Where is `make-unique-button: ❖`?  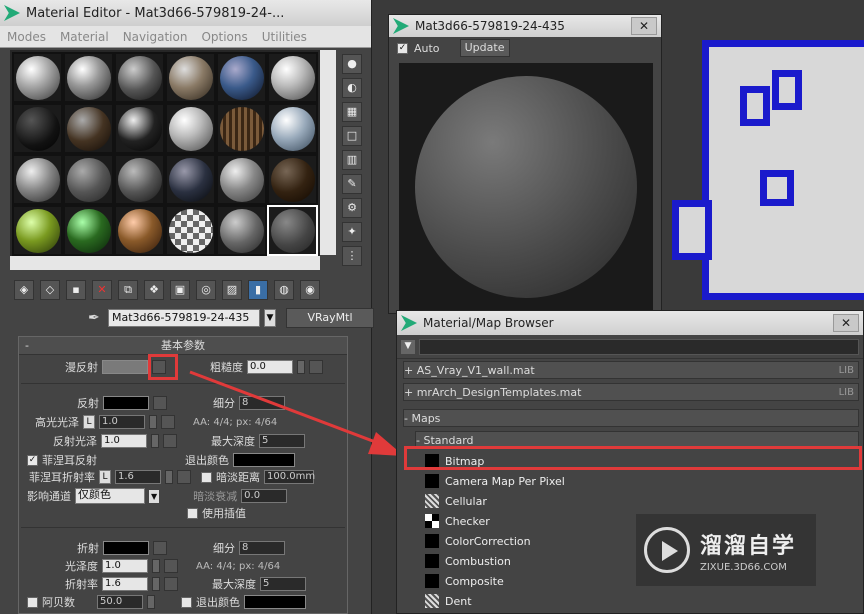 make-unique-button: ❖ is located at coordinates (154, 290).